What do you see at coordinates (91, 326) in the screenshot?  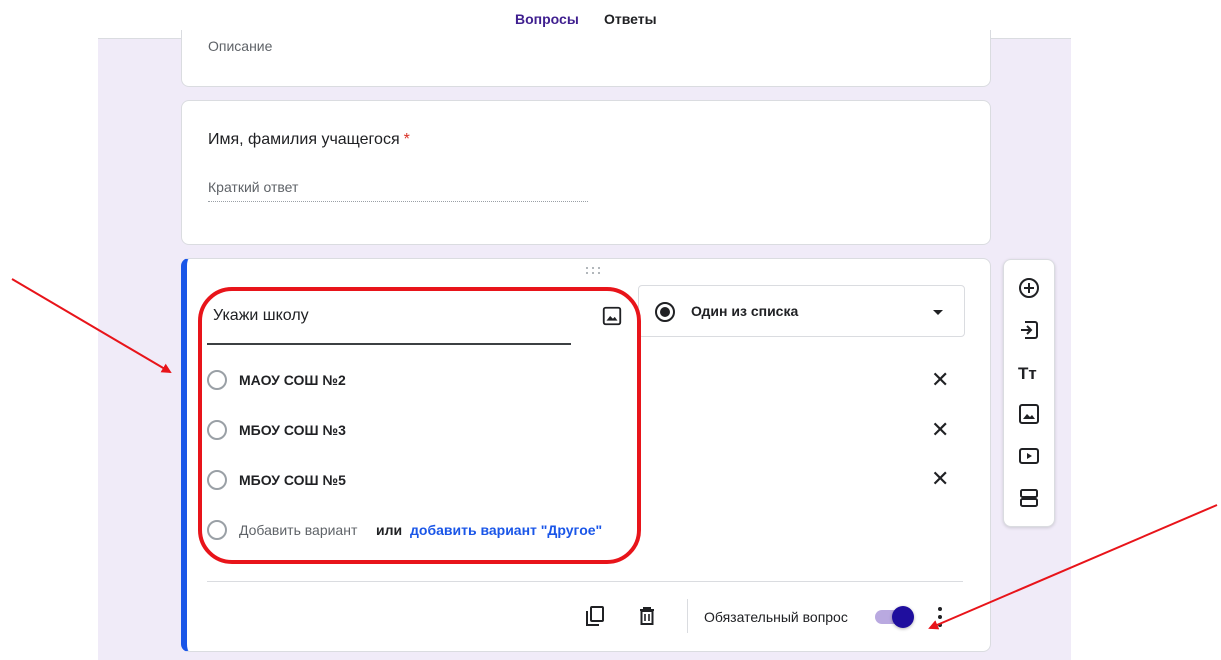 I see `annotation-arrow-left` at bounding box center [91, 326].